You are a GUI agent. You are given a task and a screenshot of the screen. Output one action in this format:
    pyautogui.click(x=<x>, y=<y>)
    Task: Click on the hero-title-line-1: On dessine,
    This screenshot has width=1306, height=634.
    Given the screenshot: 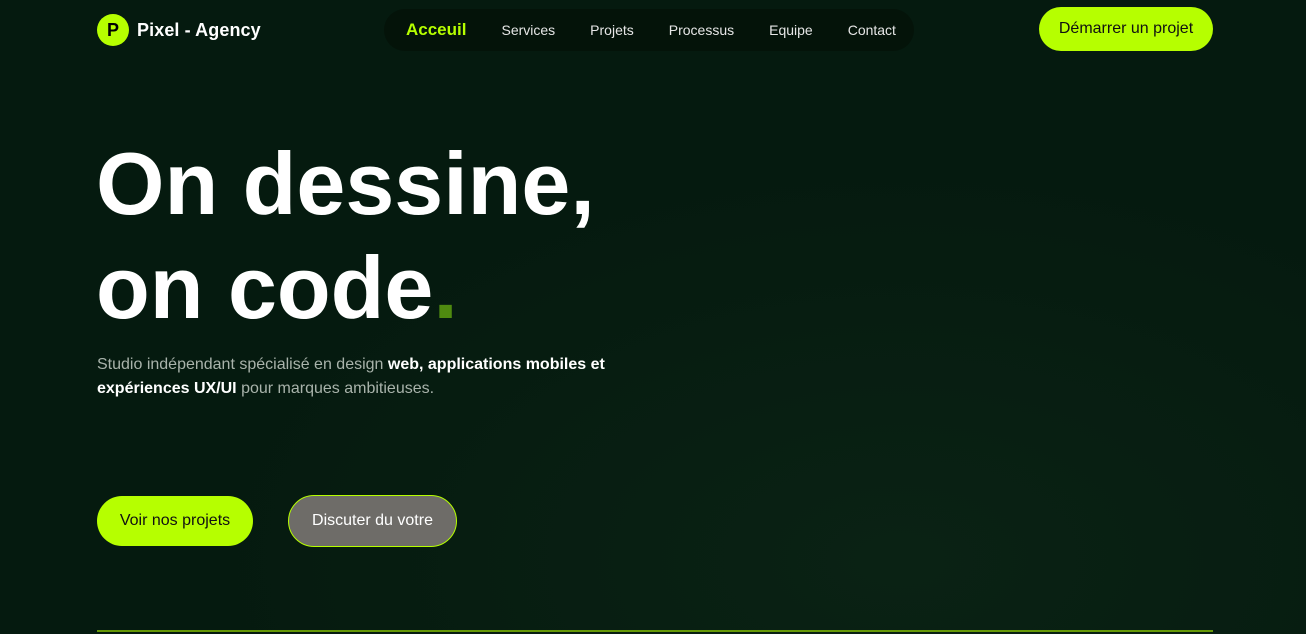 What is the action you would take?
    pyautogui.click(x=345, y=183)
    